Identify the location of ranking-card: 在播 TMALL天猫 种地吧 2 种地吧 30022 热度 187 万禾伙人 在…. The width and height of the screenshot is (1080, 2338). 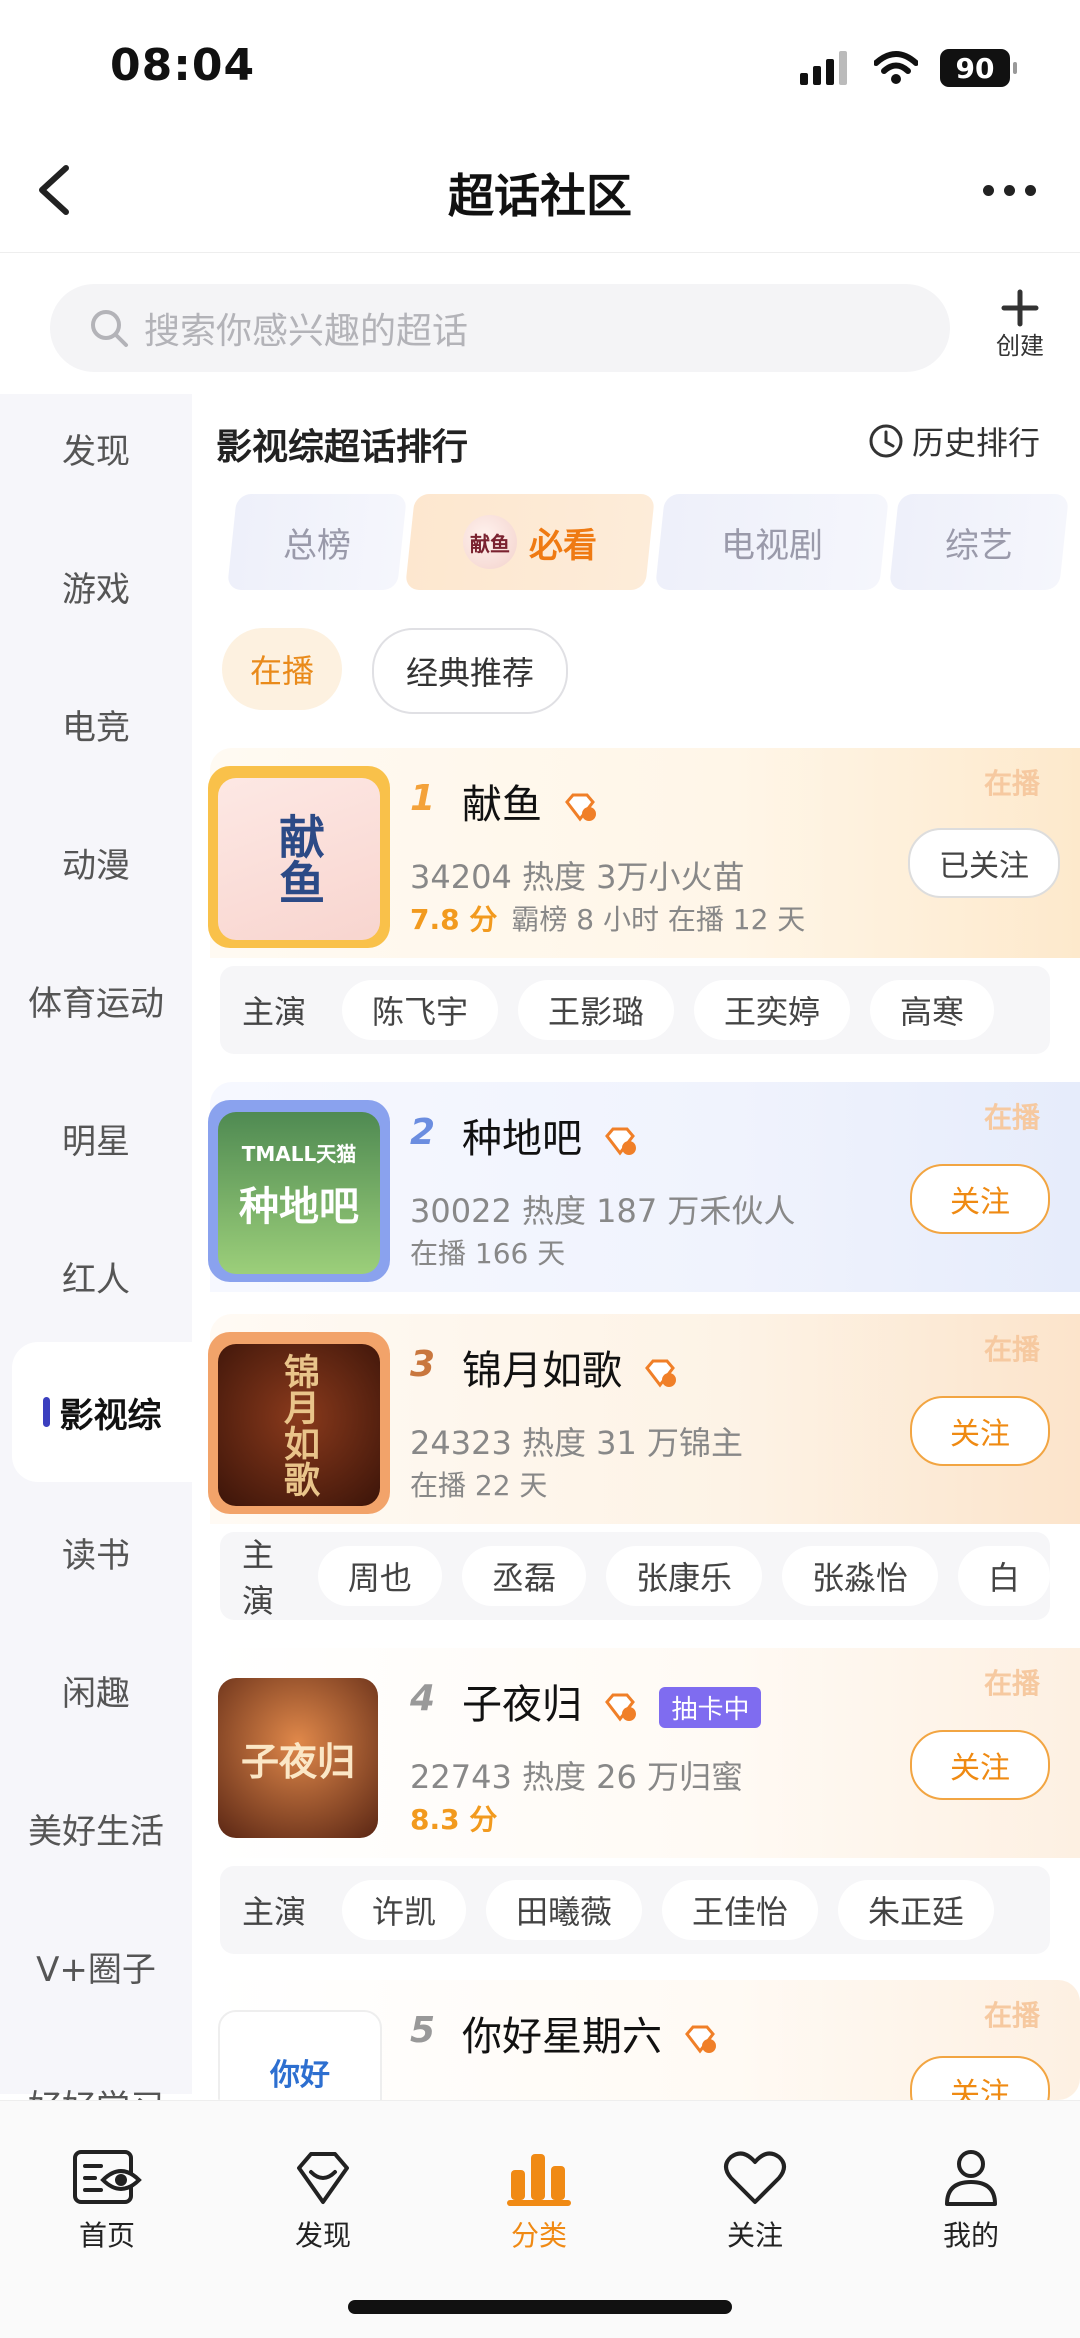
(640, 1192).